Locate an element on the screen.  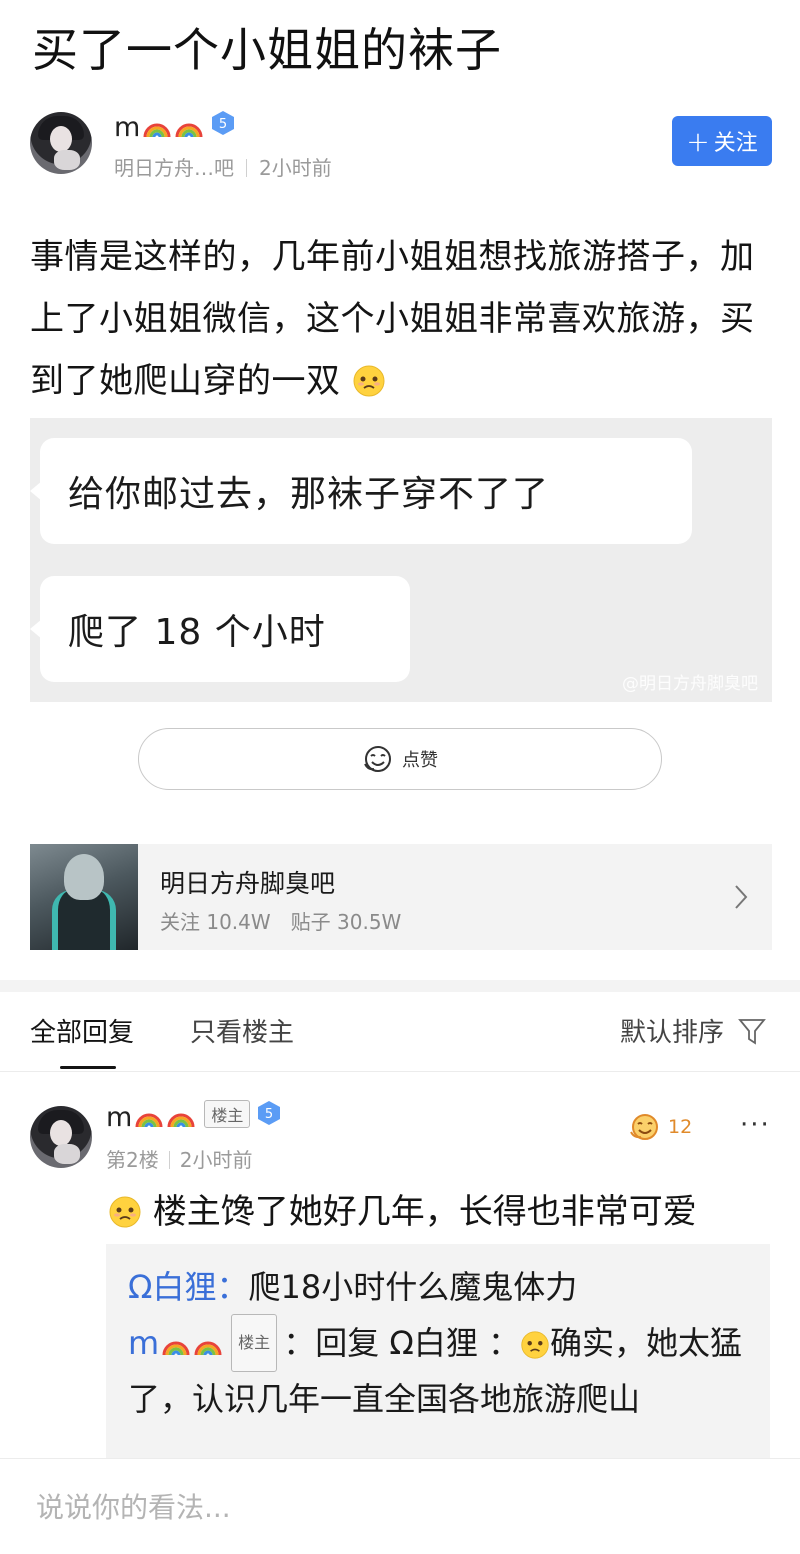
sub-reply-prefix: ：回复 Ω白狸 ： is located at coordinates (401, 1343).